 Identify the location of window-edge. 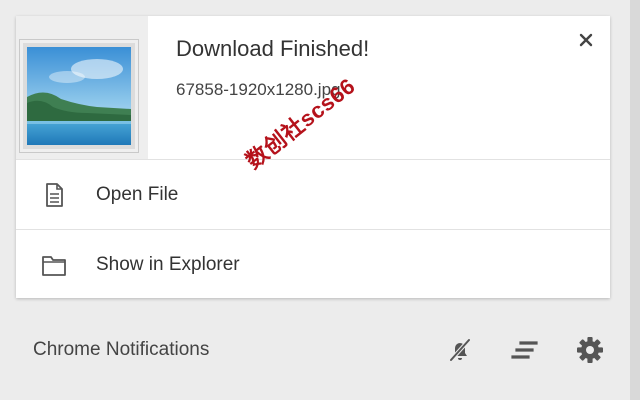
(635, 200).